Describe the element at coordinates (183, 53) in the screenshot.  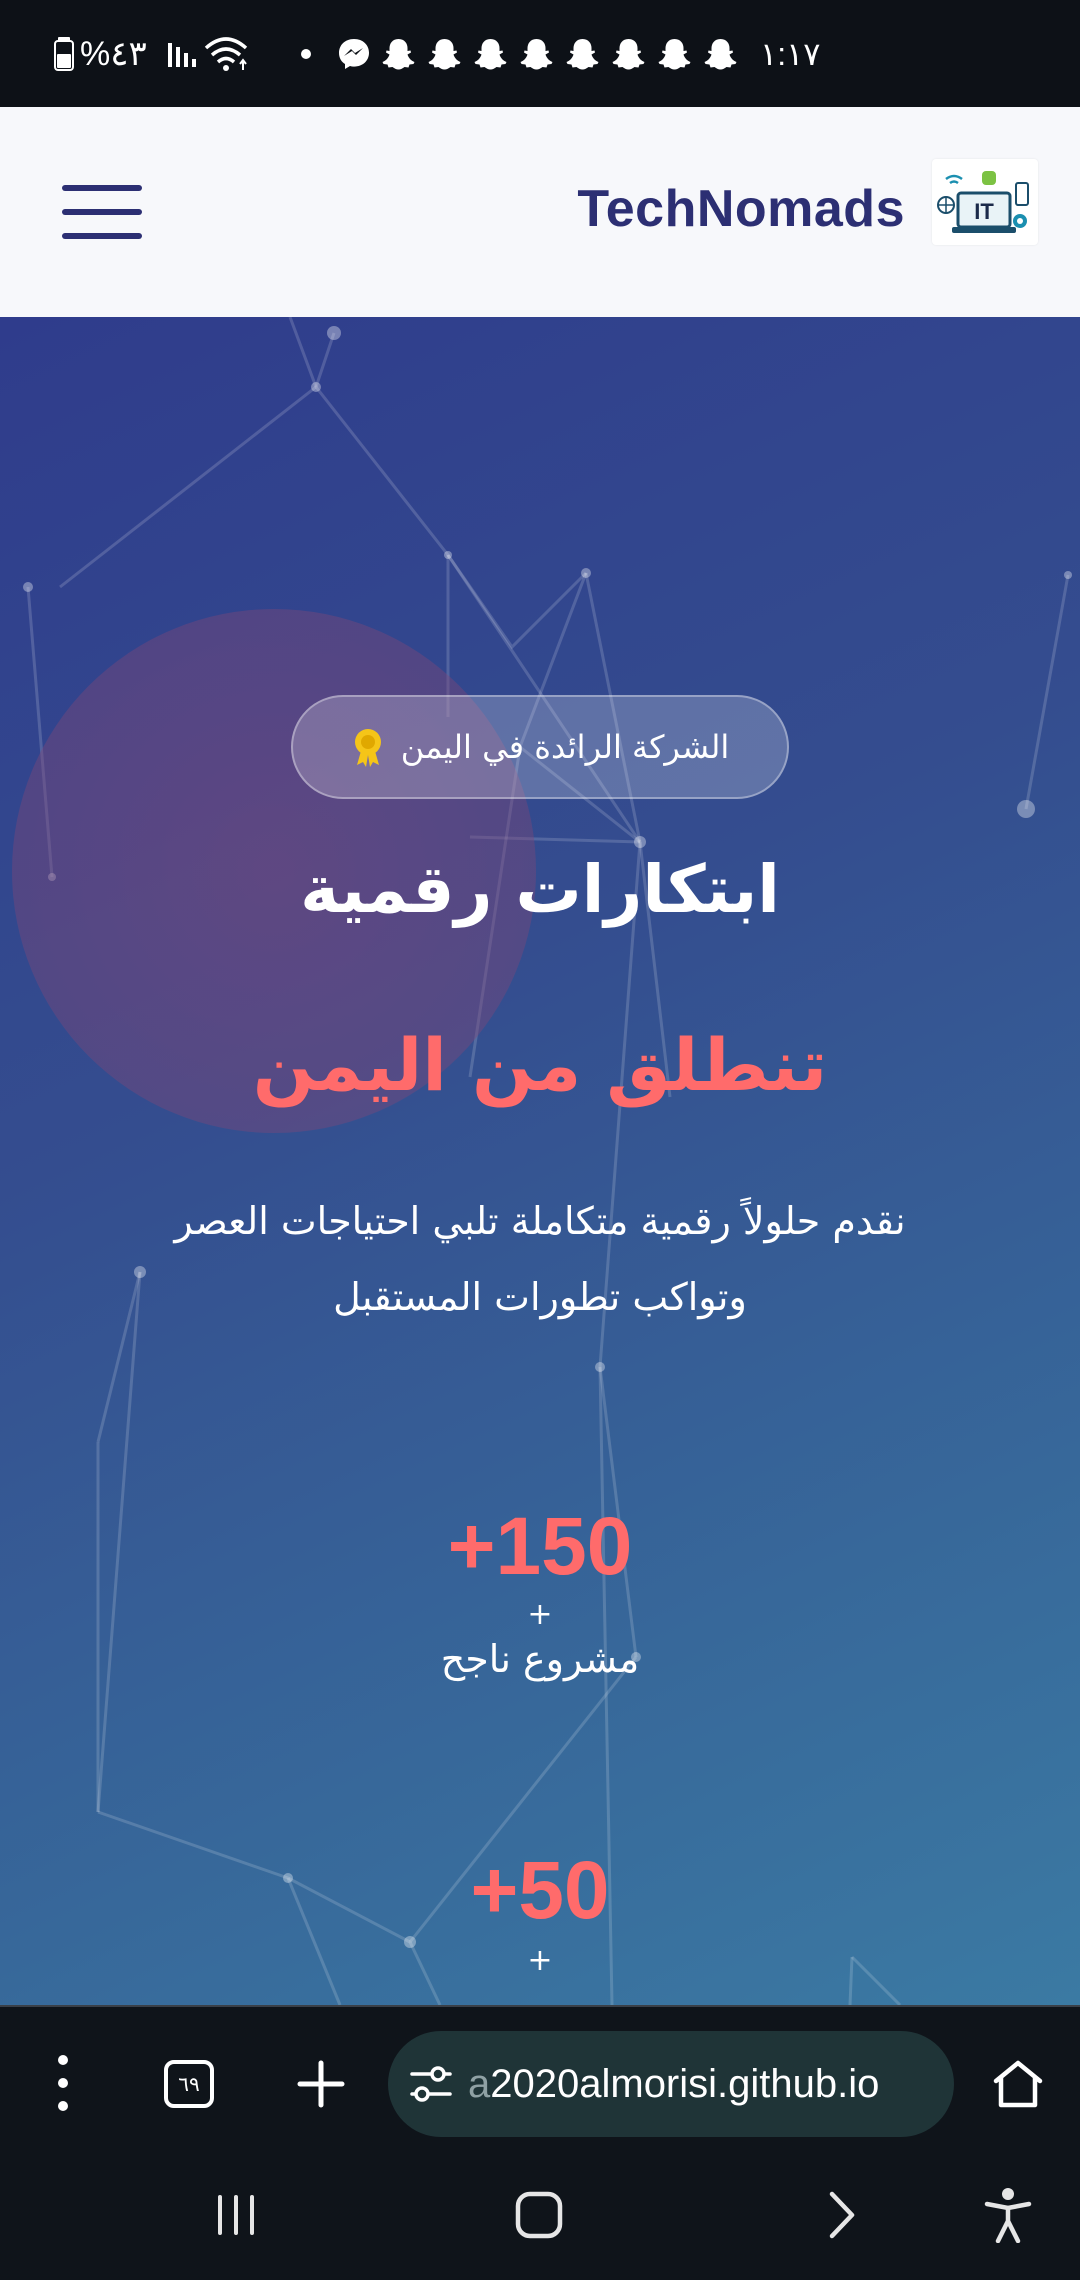
I see `signal-icon` at that location.